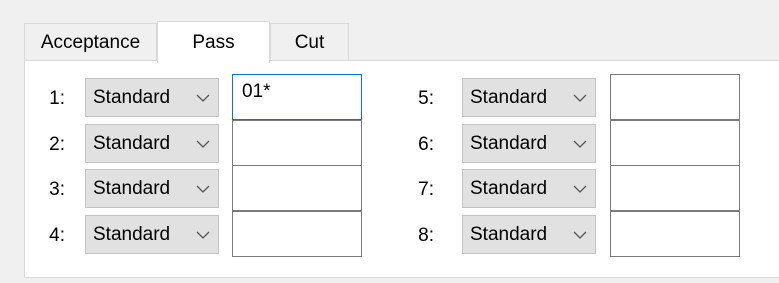  I want to click on tab-pass-label: Pass, so click(213, 42).